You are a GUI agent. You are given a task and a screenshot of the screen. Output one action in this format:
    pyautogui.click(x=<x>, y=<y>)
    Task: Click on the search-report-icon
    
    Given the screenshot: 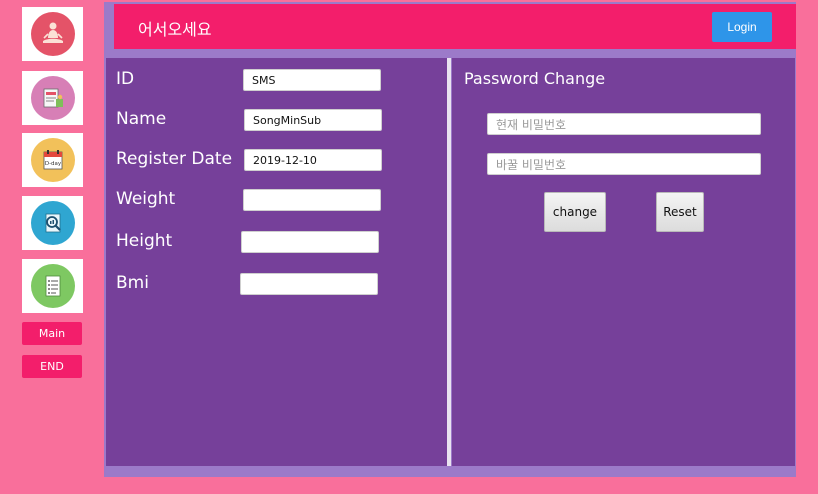 What is the action you would take?
    pyautogui.click(x=52, y=223)
    